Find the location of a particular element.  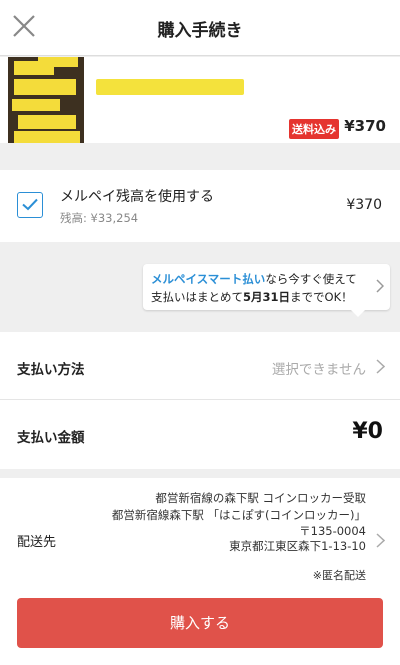

shipping-line: 都営新宿線の森下駅 コインロッカー受取 is located at coordinates (260, 498).